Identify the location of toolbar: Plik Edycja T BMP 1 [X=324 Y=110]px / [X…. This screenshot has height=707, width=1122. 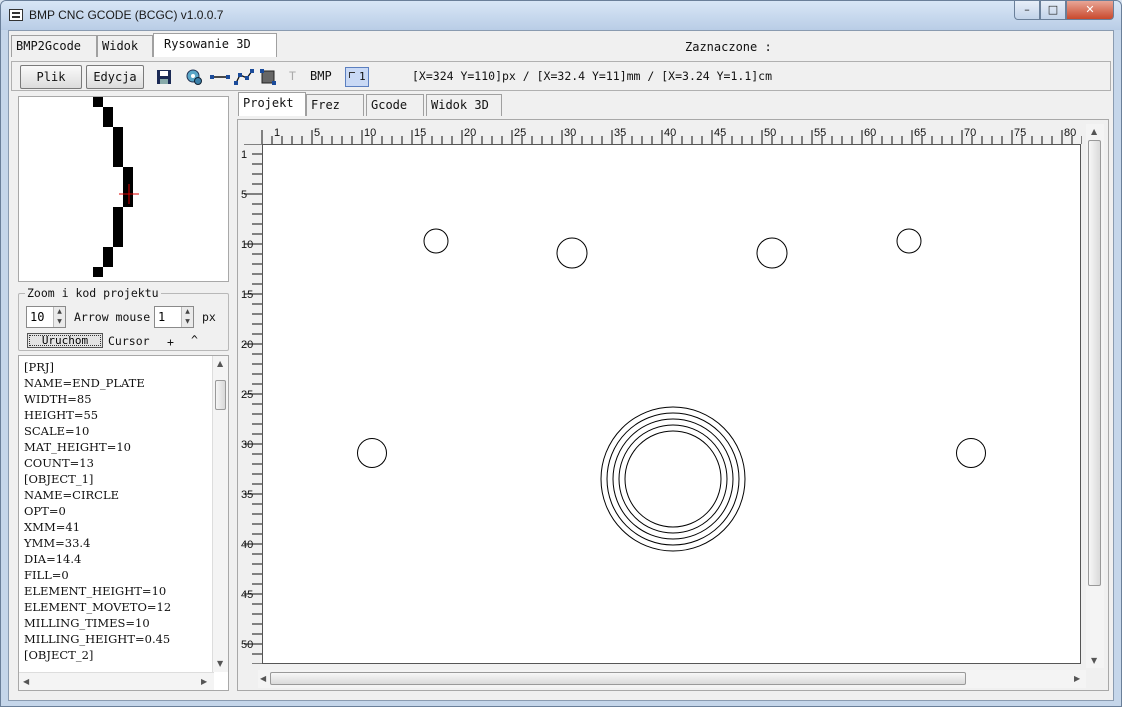
(561, 76).